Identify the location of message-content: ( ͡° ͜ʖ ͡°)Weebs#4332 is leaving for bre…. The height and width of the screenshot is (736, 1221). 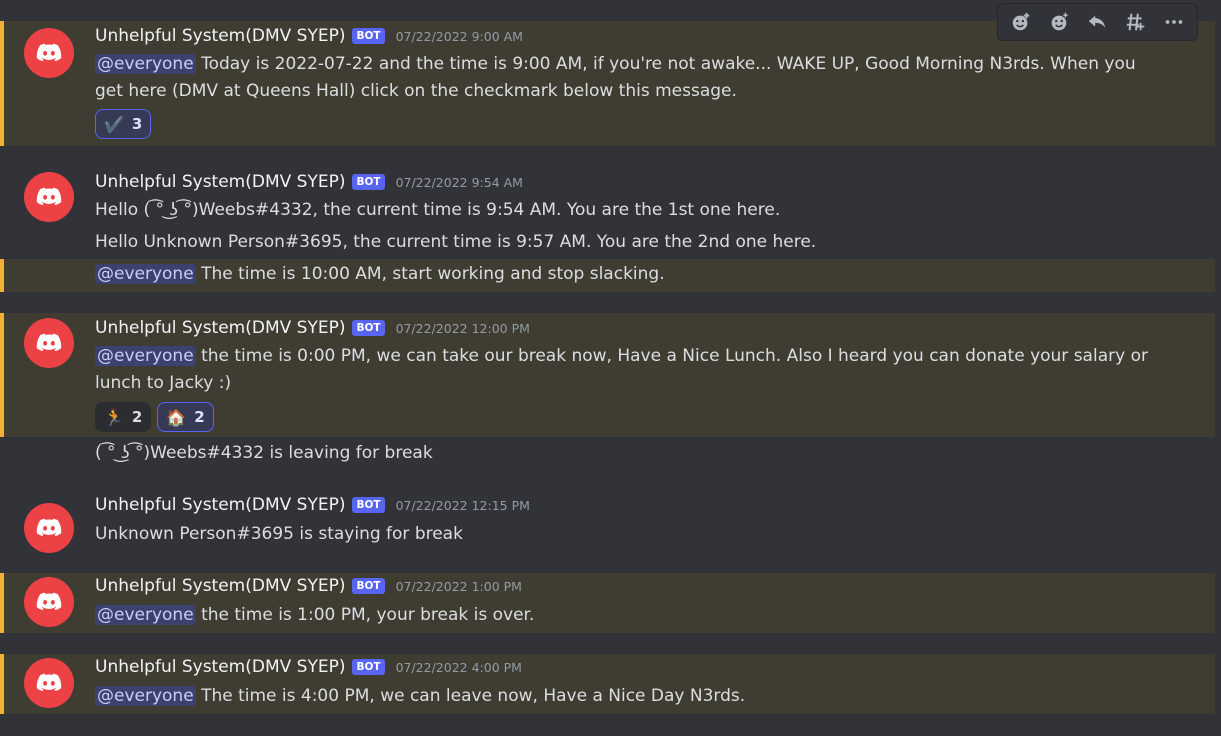
(264, 453).